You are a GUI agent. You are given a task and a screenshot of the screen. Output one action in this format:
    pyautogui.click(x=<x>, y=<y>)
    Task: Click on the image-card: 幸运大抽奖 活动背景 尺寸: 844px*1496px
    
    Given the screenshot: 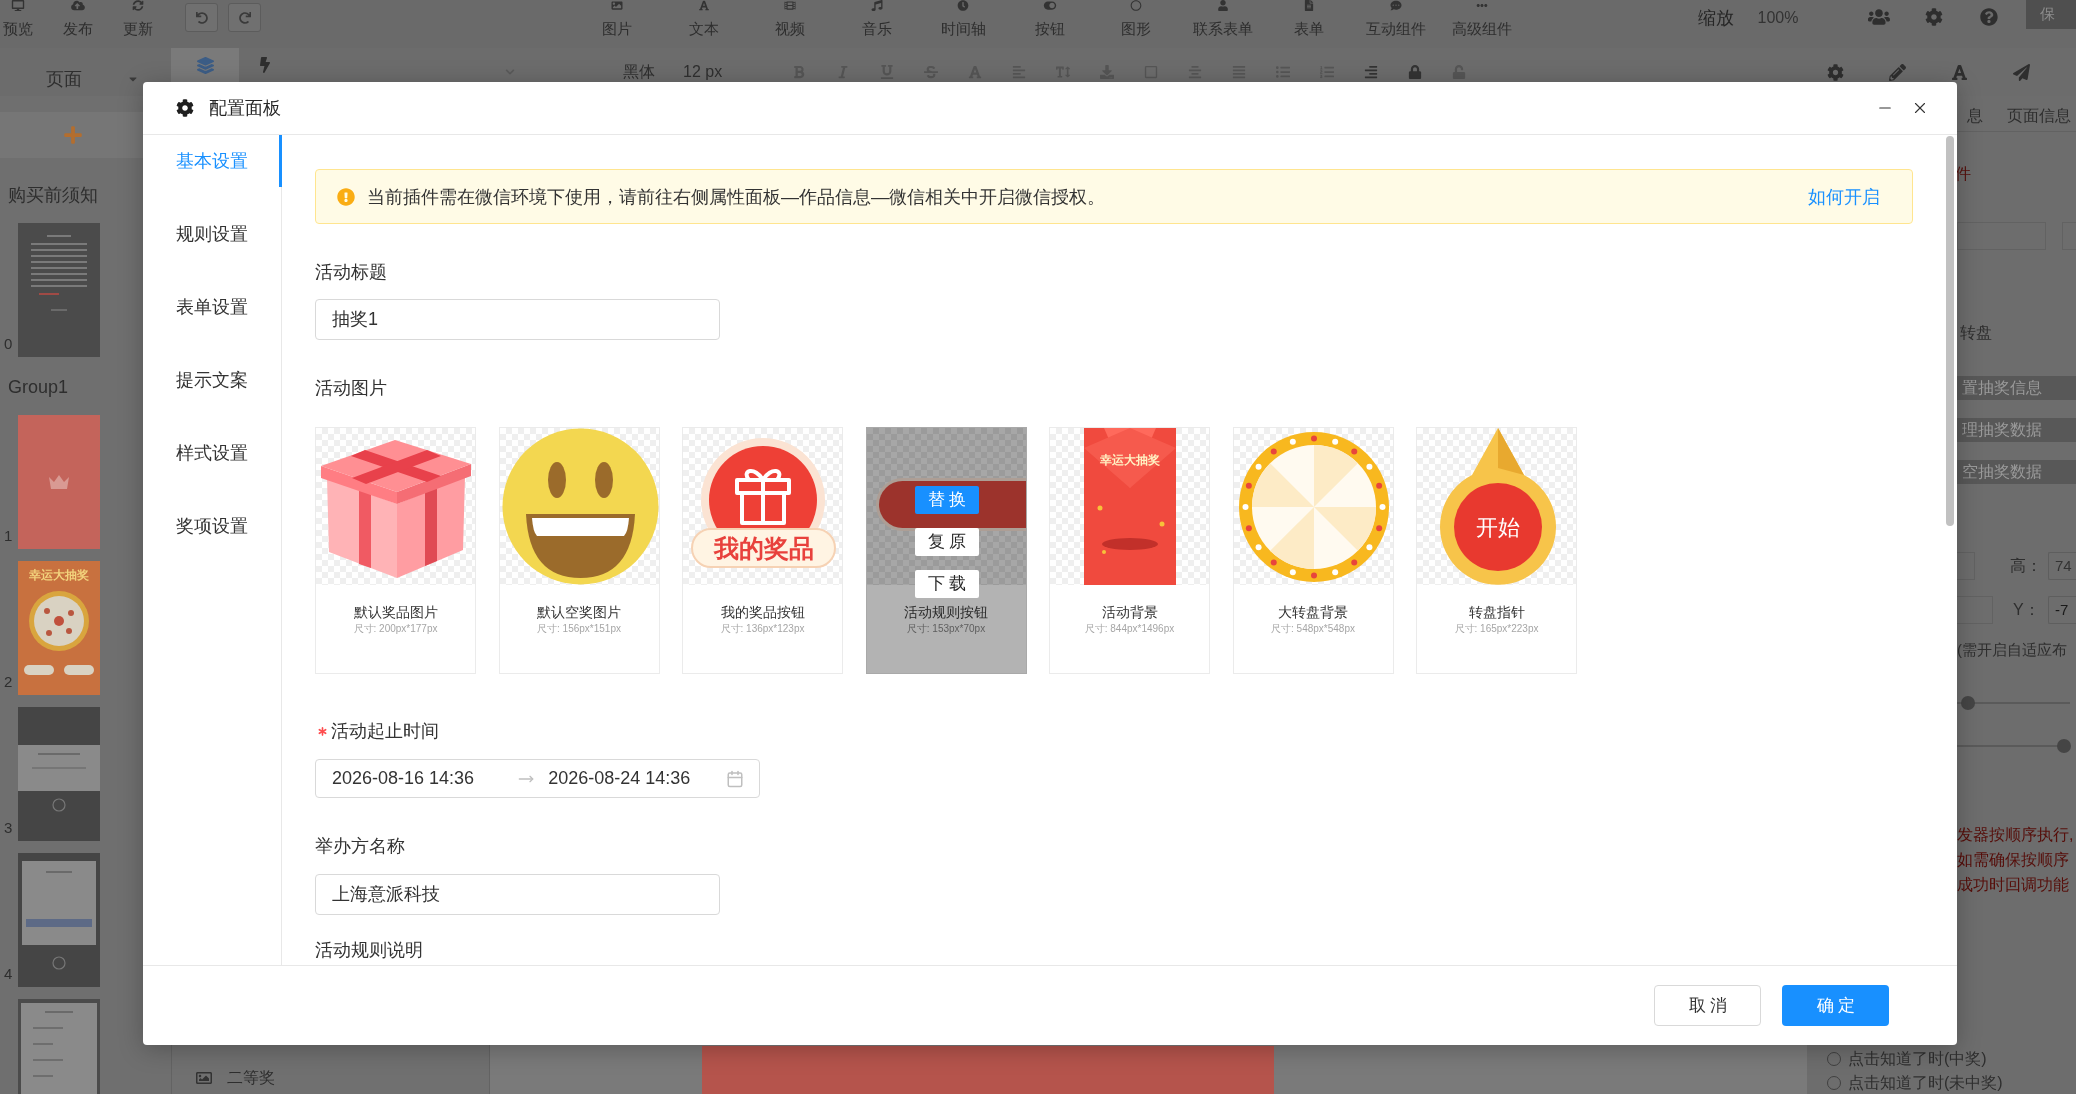 What is the action you would take?
    pyautogui.click(x=1129, y=550)
    